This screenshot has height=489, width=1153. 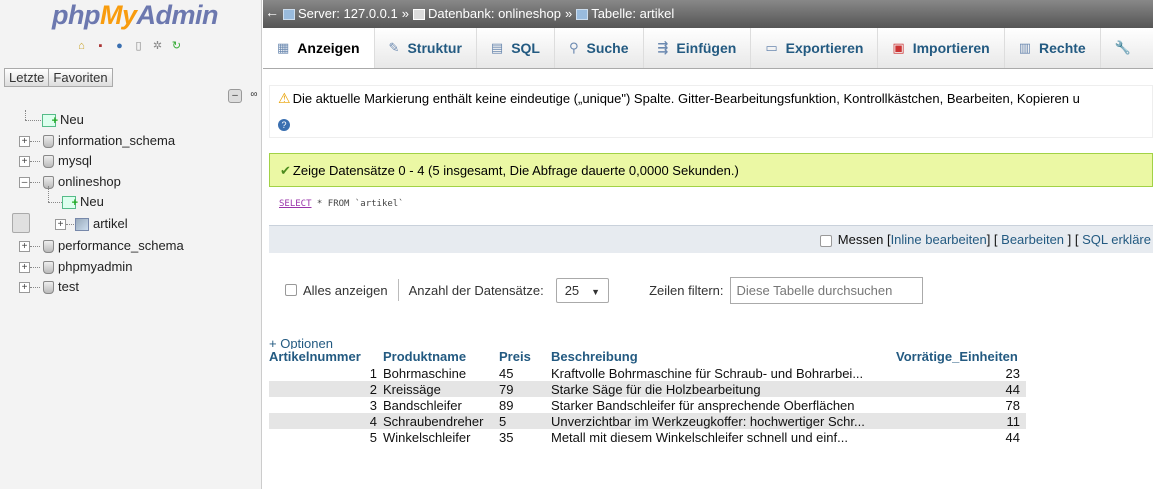 I want to click on inline-edit-link: Inline bearbeiten, so click(x=939, y=239).